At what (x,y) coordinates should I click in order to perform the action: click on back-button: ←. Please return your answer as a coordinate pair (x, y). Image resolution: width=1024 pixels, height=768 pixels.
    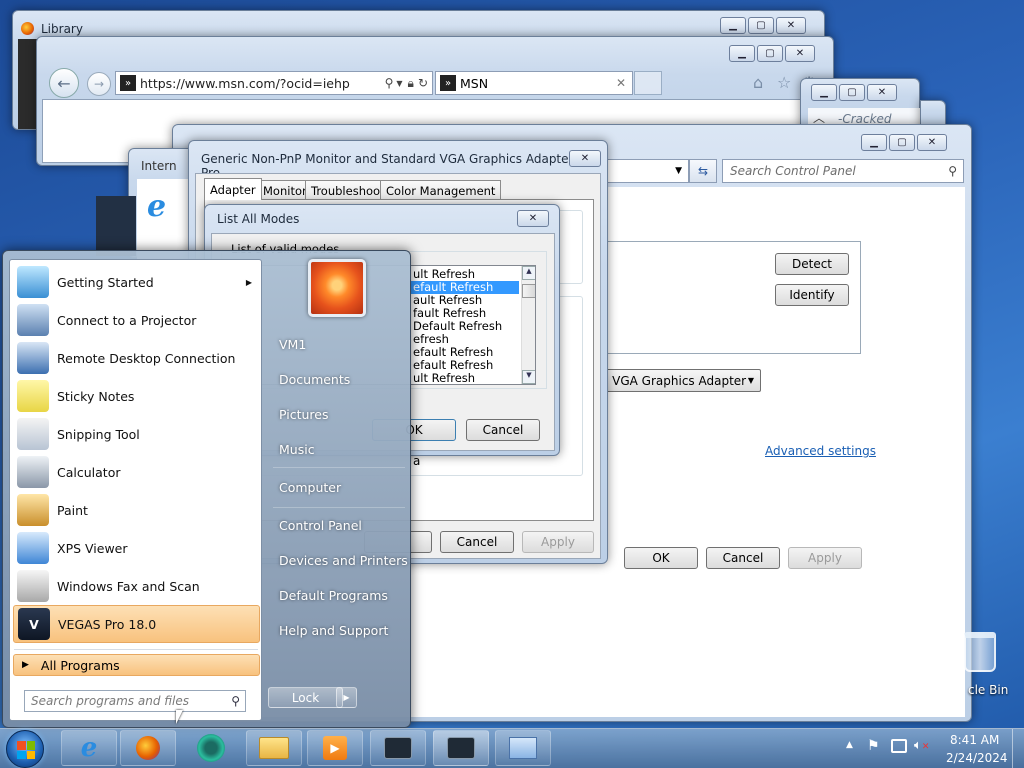
    Looking at the image, I should click on (64, 83).